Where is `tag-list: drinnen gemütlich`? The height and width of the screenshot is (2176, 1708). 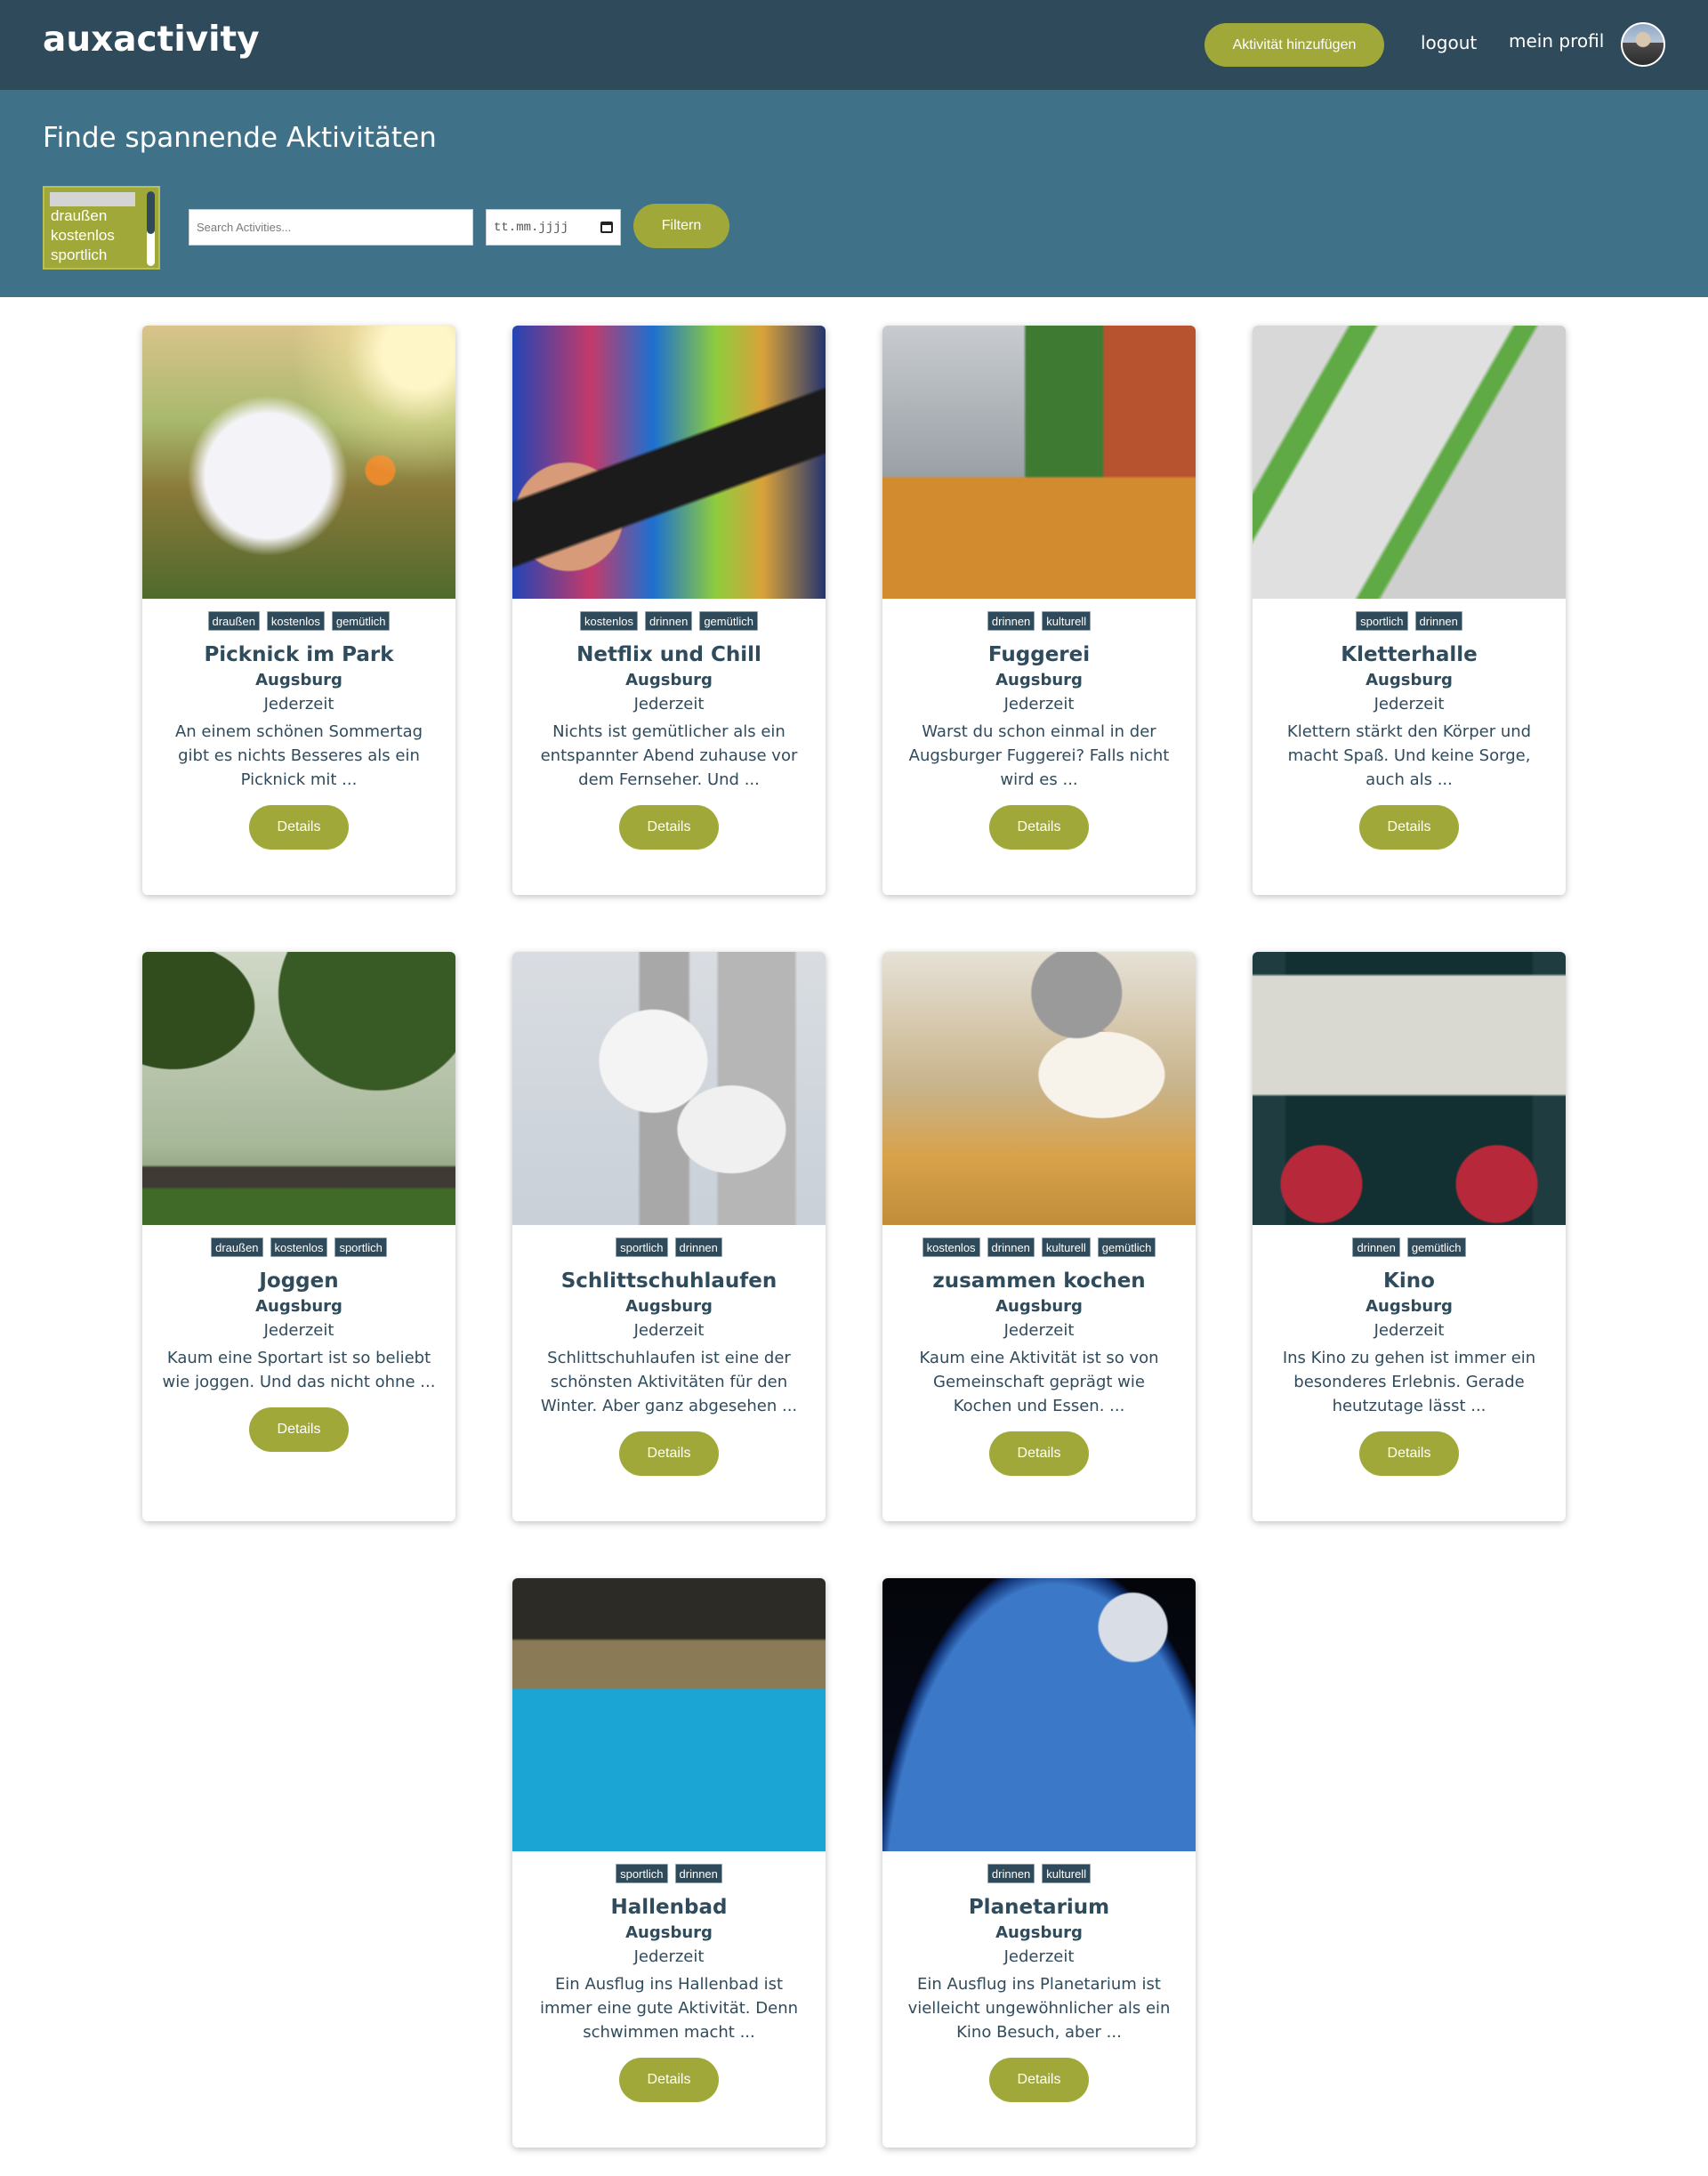
tag-list: drinnen gemütlich is located at coordinates (1409, 1247).